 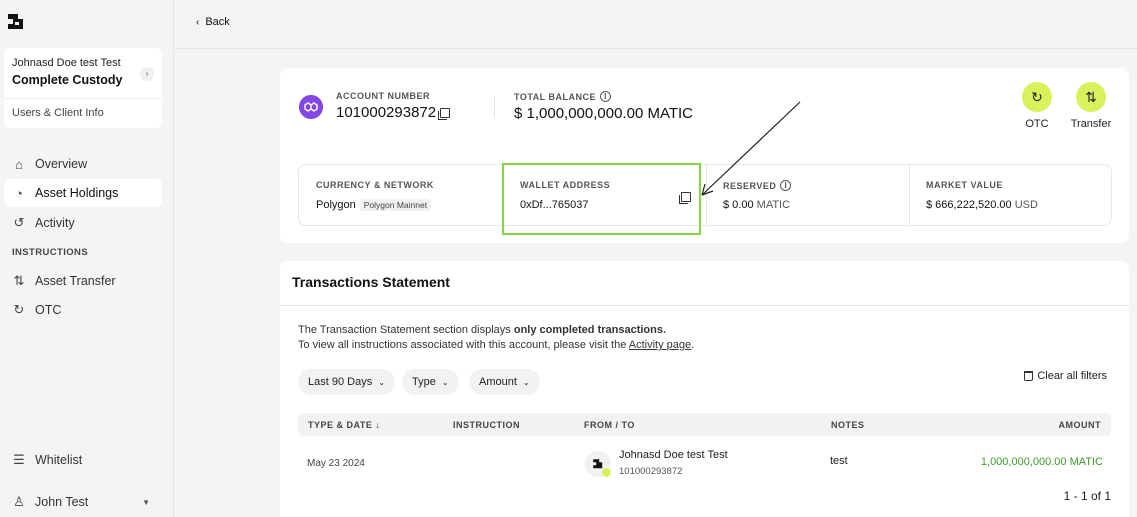 What do you see at coordinates (83, 310) in the screenshot?
I see `nav-otc: ↻ OTC` at bounding box center [83, 310].